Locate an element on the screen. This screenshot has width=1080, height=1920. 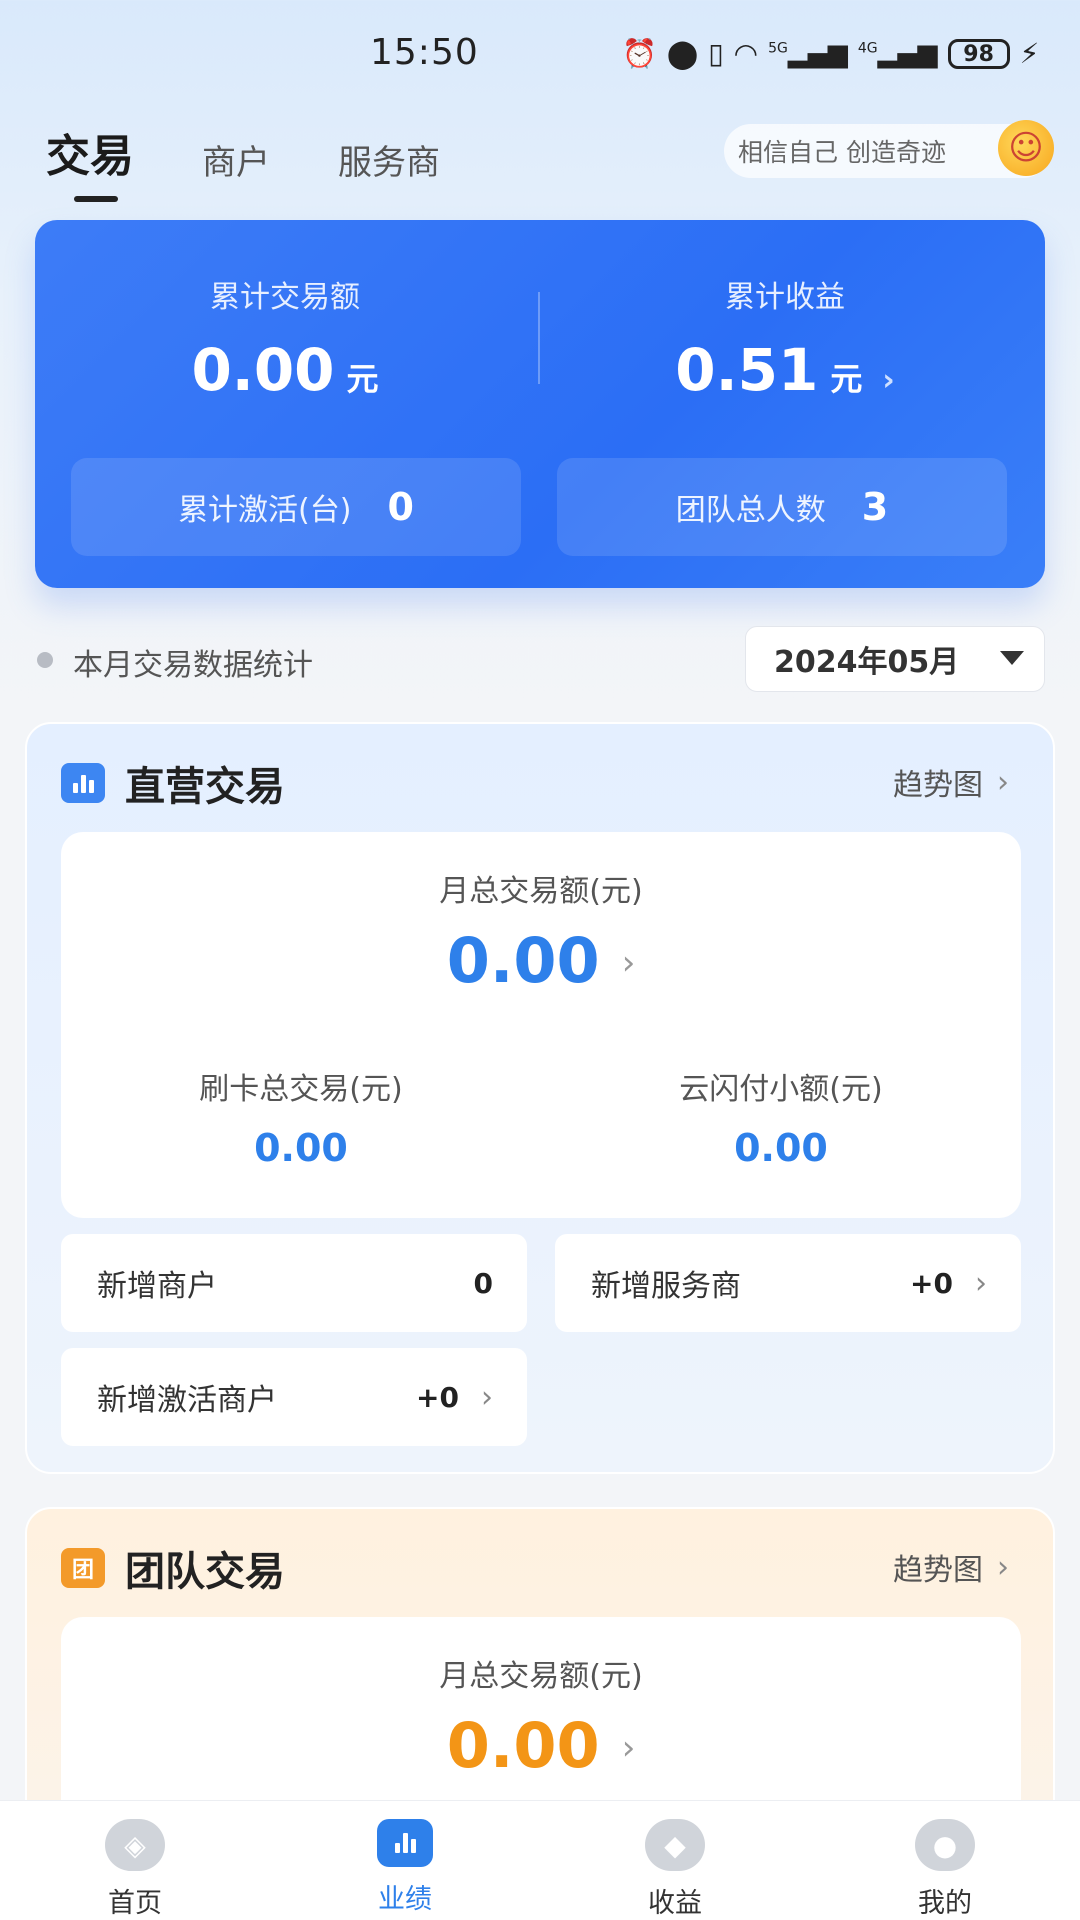
total-income-unit: 元 is located at coordinates (846, 379).